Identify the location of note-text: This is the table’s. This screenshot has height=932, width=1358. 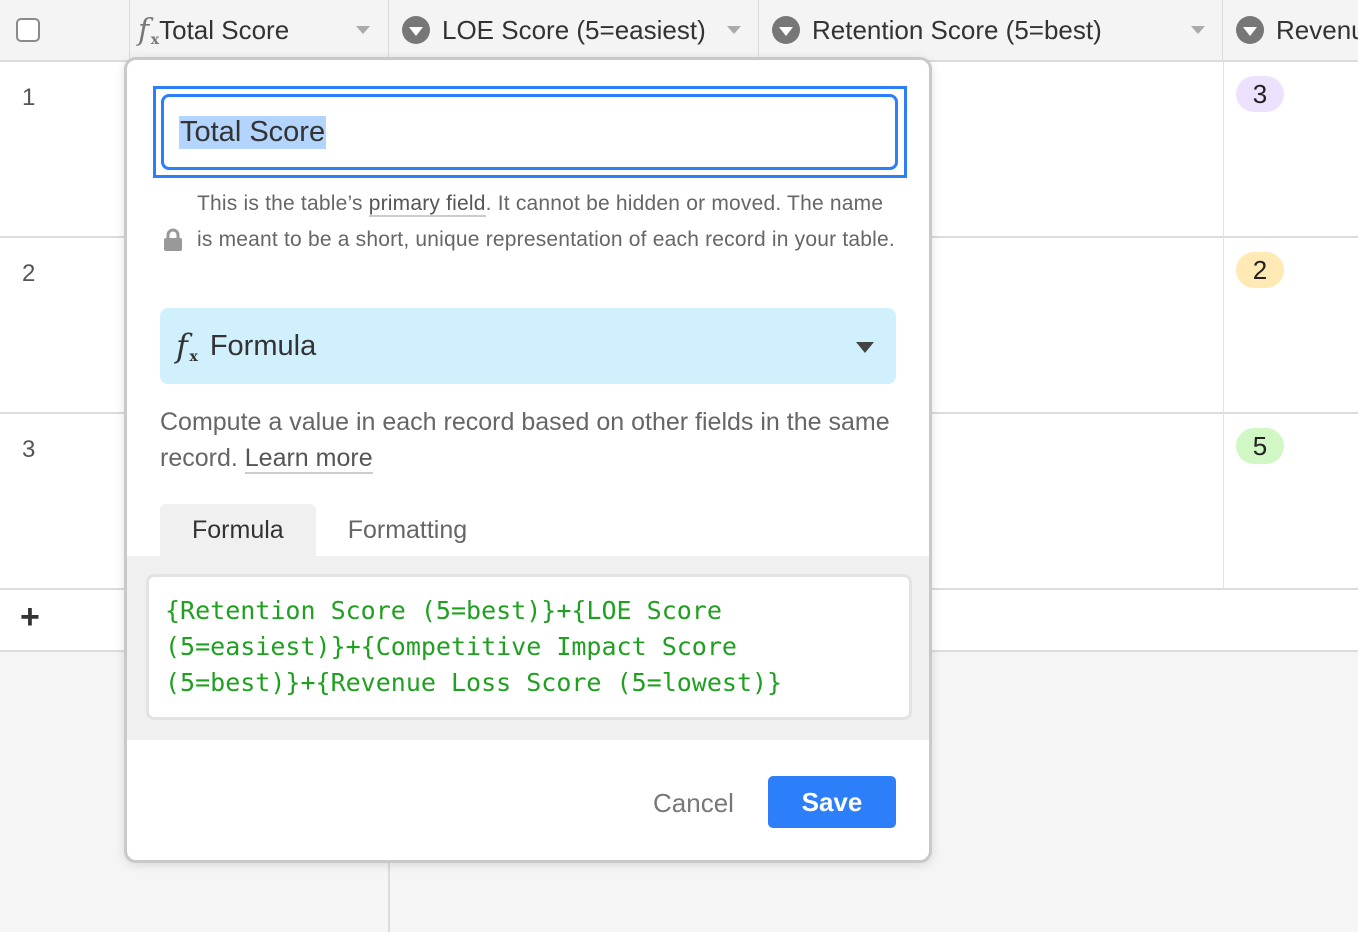
(283, 203).